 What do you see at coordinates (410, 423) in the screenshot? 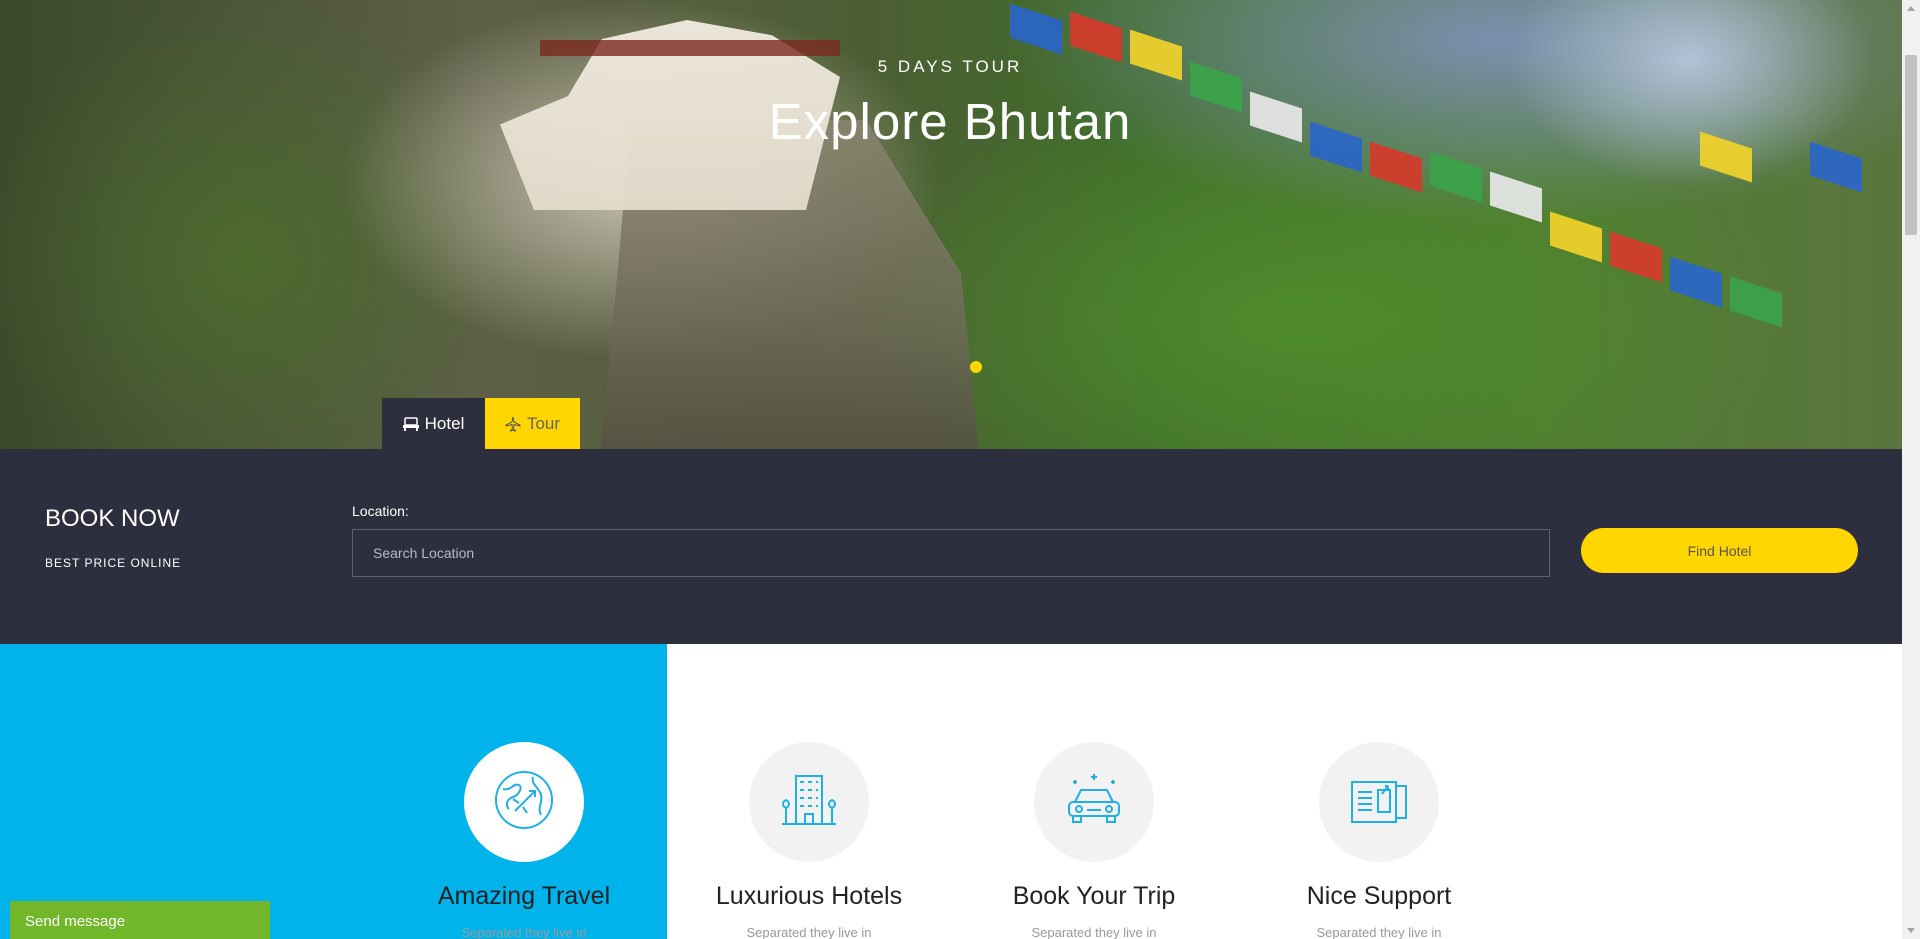
I see `hotel-icon` at bounding box center [410, 423].